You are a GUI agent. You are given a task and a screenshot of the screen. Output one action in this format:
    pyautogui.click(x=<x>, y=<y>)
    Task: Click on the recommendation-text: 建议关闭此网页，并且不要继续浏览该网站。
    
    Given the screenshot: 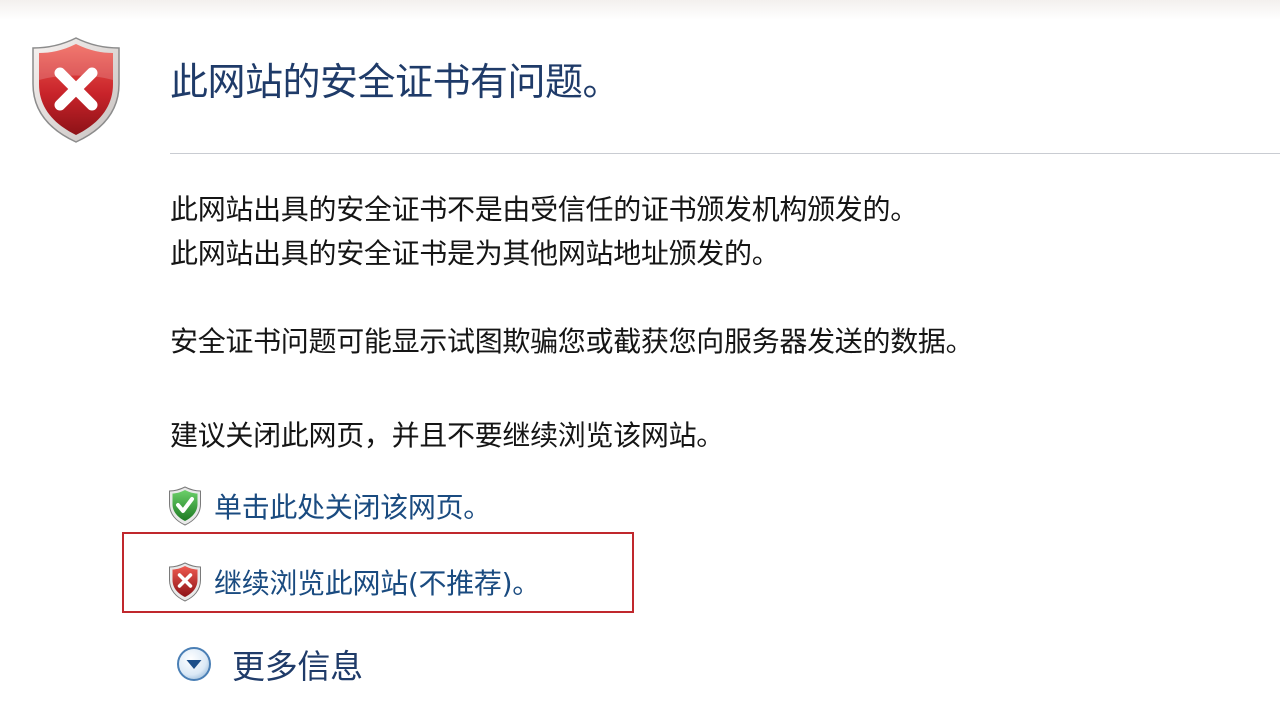 What is the action you would take?
    pyautogui.click(x=447, y=435)
    